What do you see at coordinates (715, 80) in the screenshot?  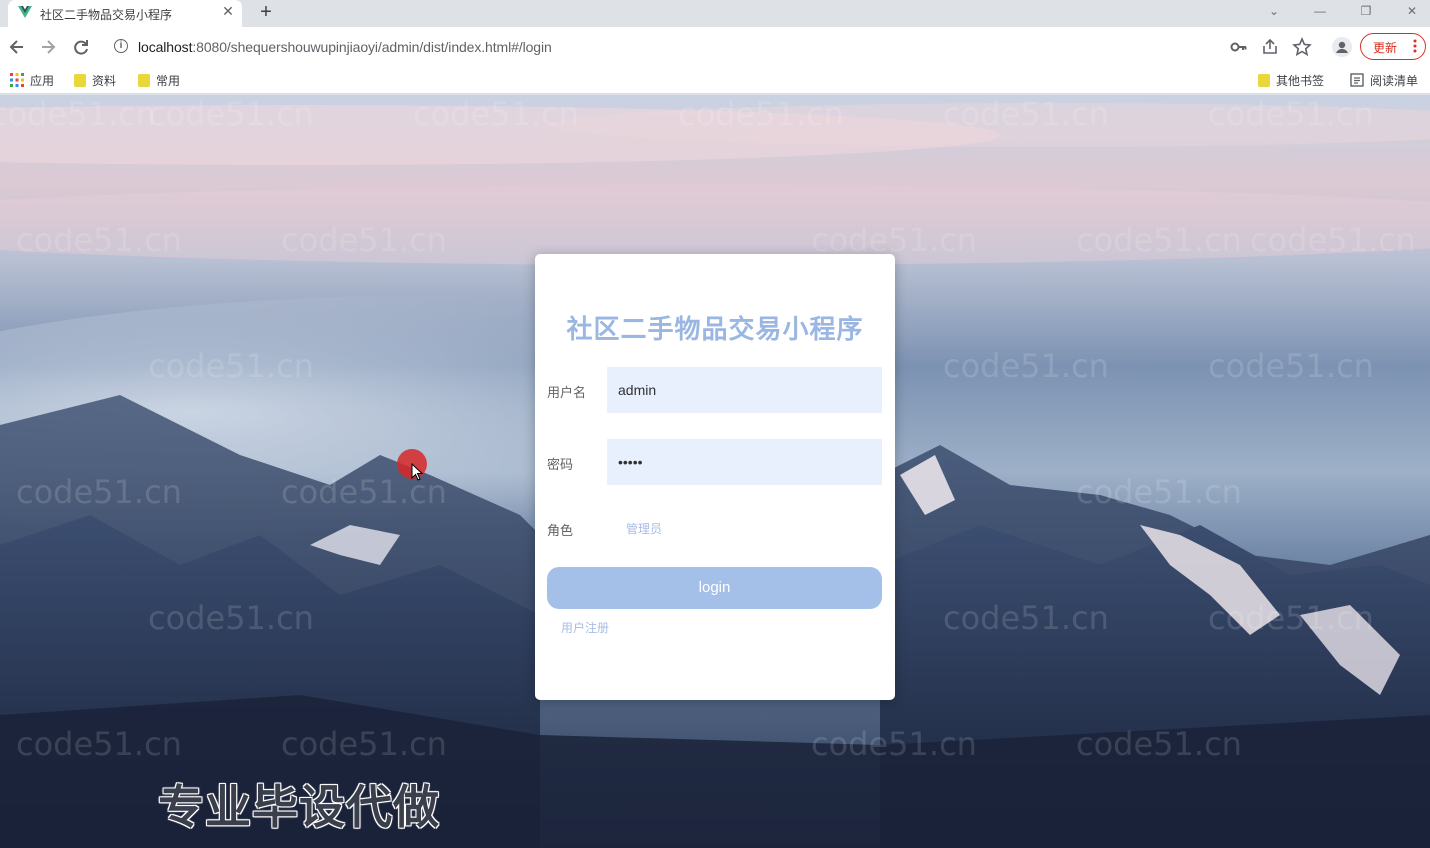 I see `bookmarks-bar: 应用 资料 常用 其他书签 阅读清单` at bounding box center [715, 80].